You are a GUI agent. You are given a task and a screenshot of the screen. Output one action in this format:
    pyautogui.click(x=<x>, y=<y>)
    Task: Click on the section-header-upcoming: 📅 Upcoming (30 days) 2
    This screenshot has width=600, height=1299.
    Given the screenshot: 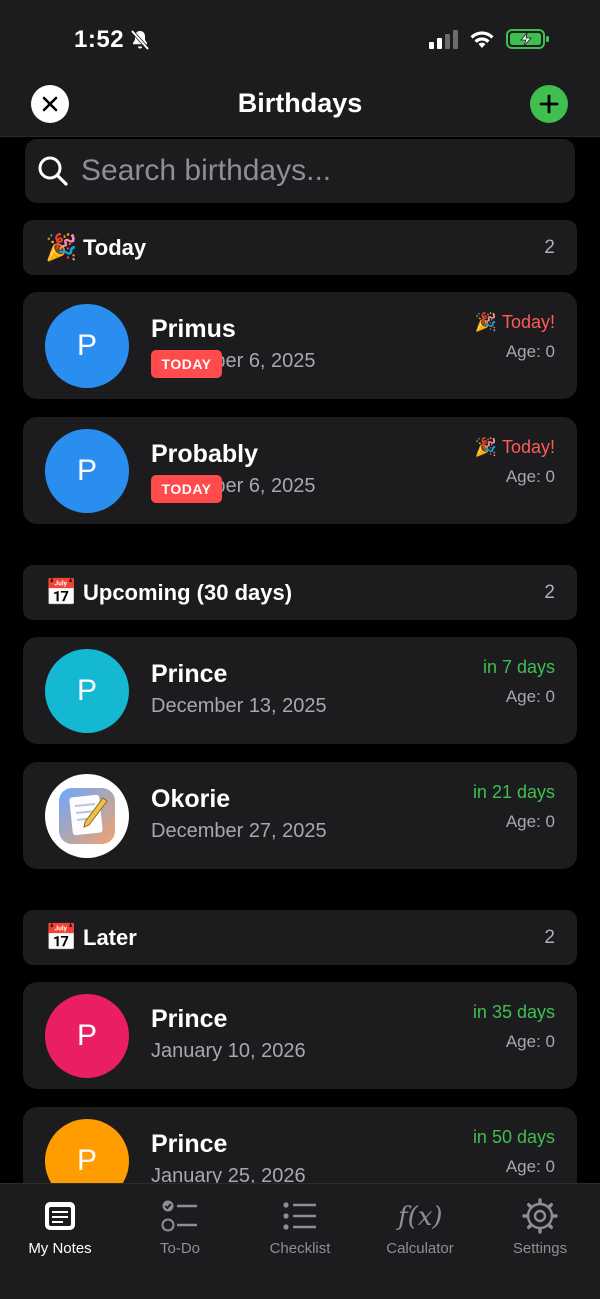 What is the action you would take?
    pyautogui.click(x=300, y=592)
    